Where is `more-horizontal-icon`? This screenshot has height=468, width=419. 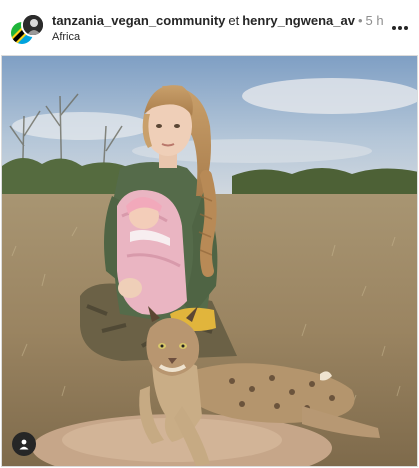
more-horizontal-icon is located at coordinates (400, 28).